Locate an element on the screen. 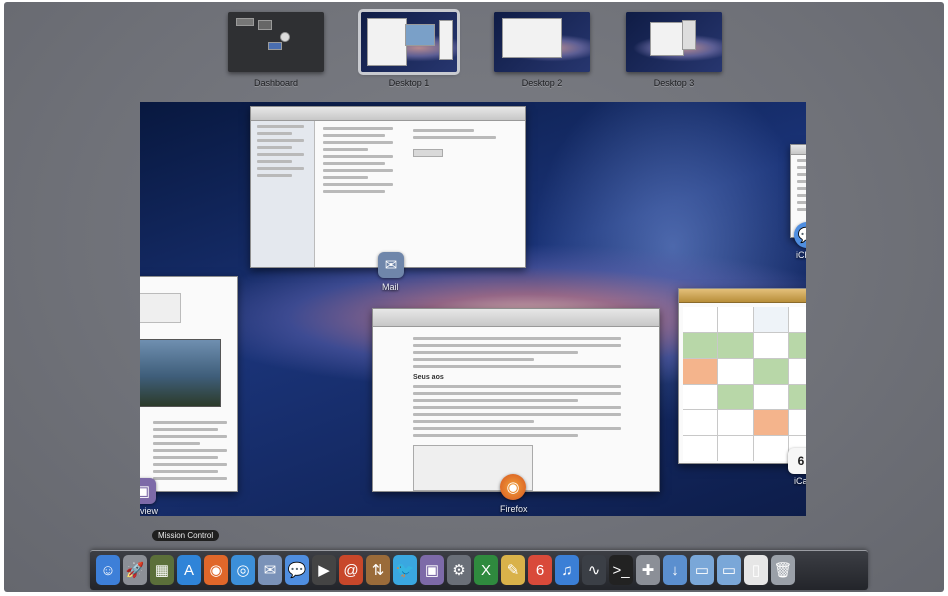  preview-label: Preview is located at coordinates (149, 511).